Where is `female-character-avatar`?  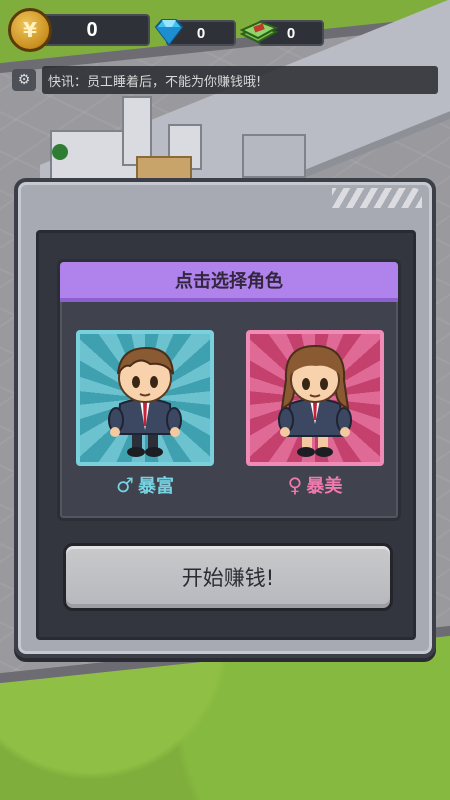 female-character-avatar is located at coordinates (315, 400).